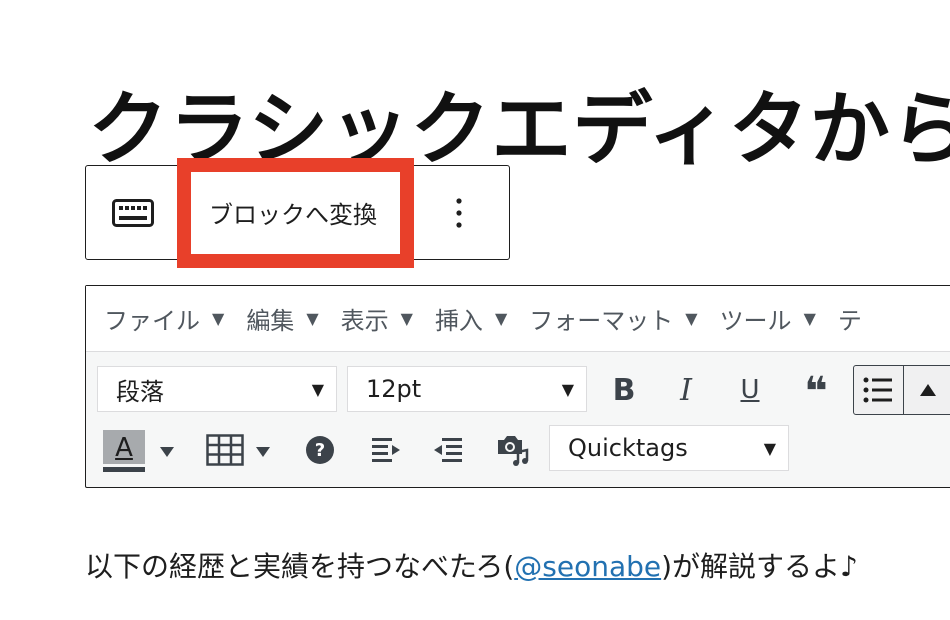 The width and height of the screenshot is (950, 620). I want to click on quicktags-select-value: Quicktags, so click(628, 448).